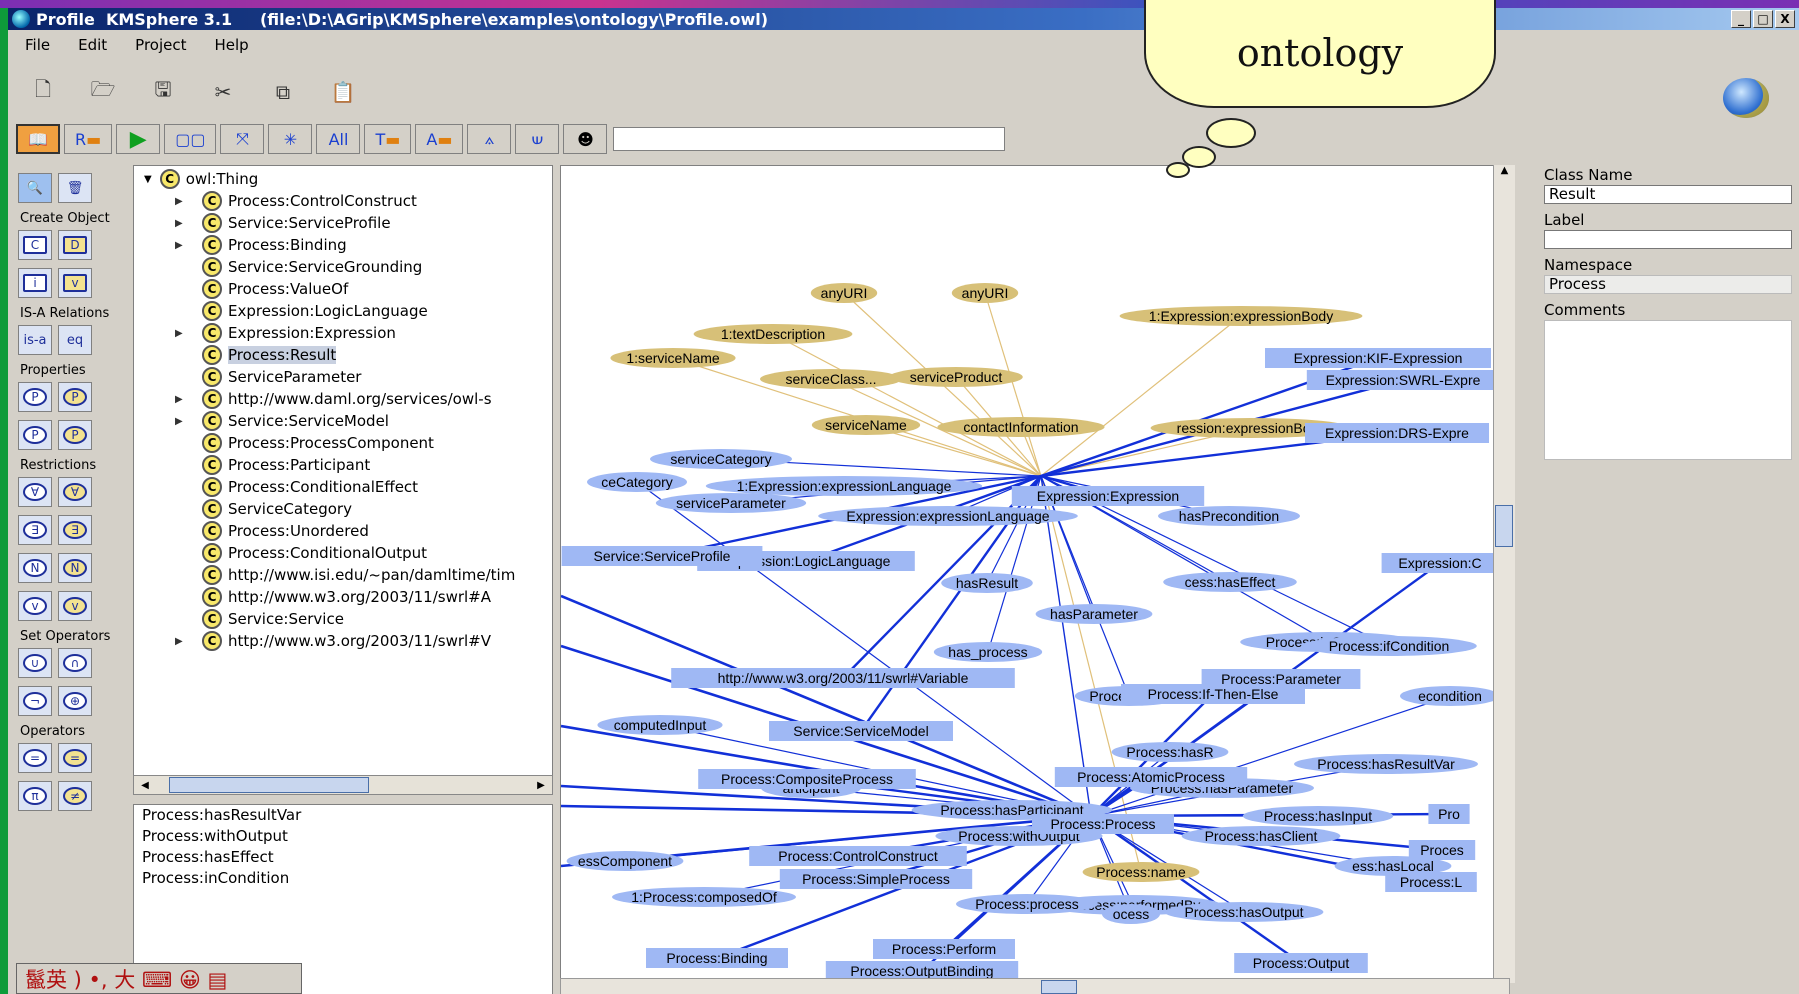  Describe the element at coordinates (315, 311) in the screenshot. I see `tree-item: C Expression:LogicLanguage` at that location.